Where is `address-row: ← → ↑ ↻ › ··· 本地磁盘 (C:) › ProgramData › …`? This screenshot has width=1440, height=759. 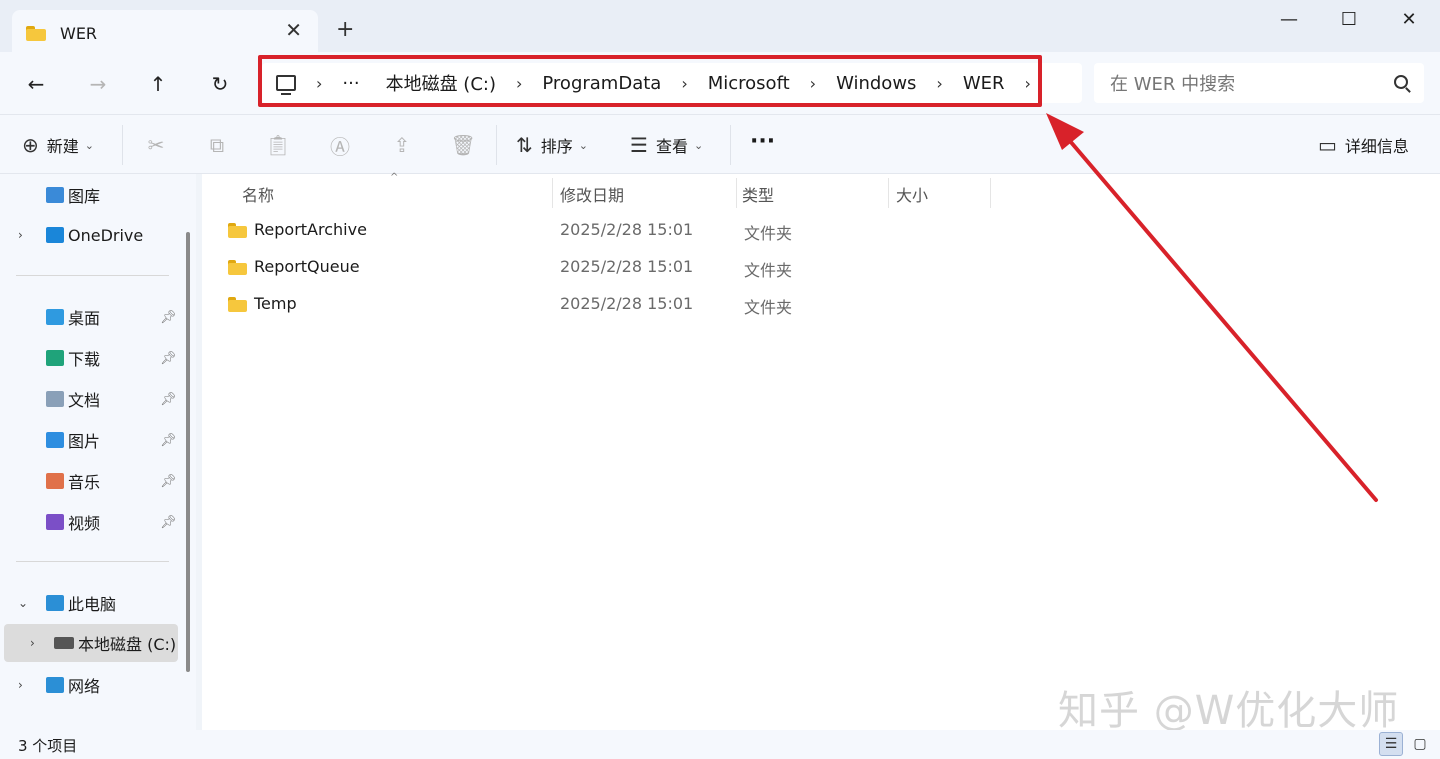
address-row: ← → ↑ ↻ › ··· 本地磁盘 (C:) › ProgramData › … is located at coordinates (720, 83).